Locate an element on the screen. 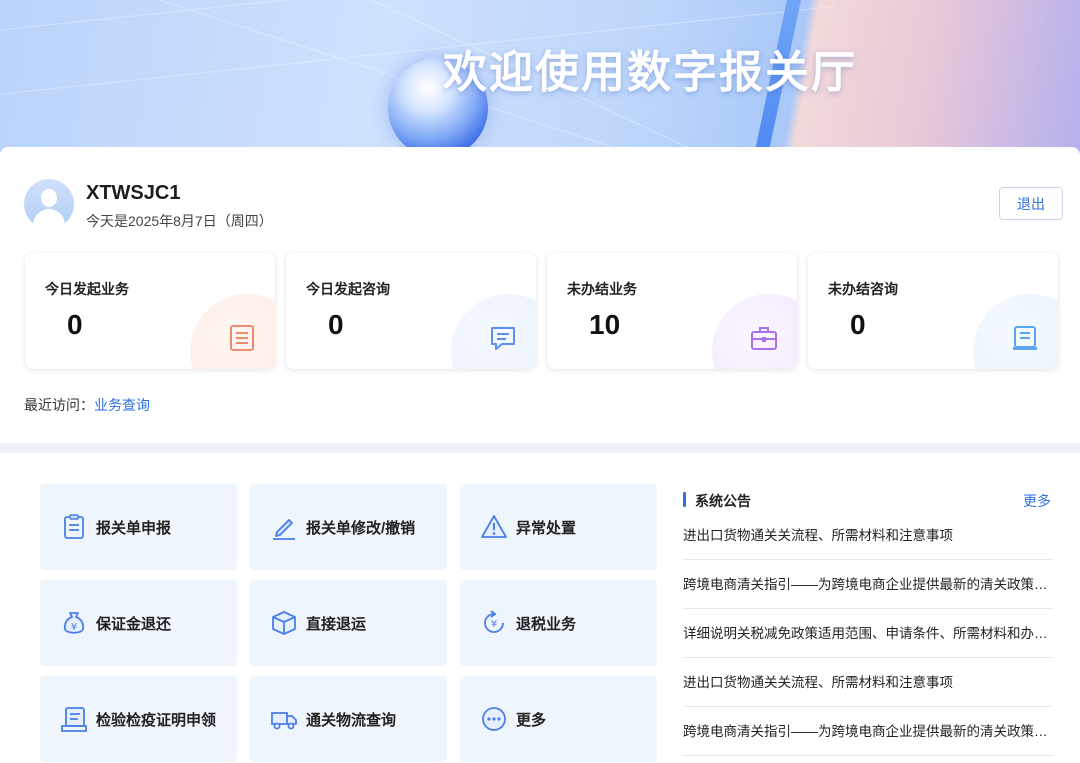 This screenshot has width=1080, height=763. service-tile-logistics-query: 通关物流查询 is located at coordinates (348, 719).